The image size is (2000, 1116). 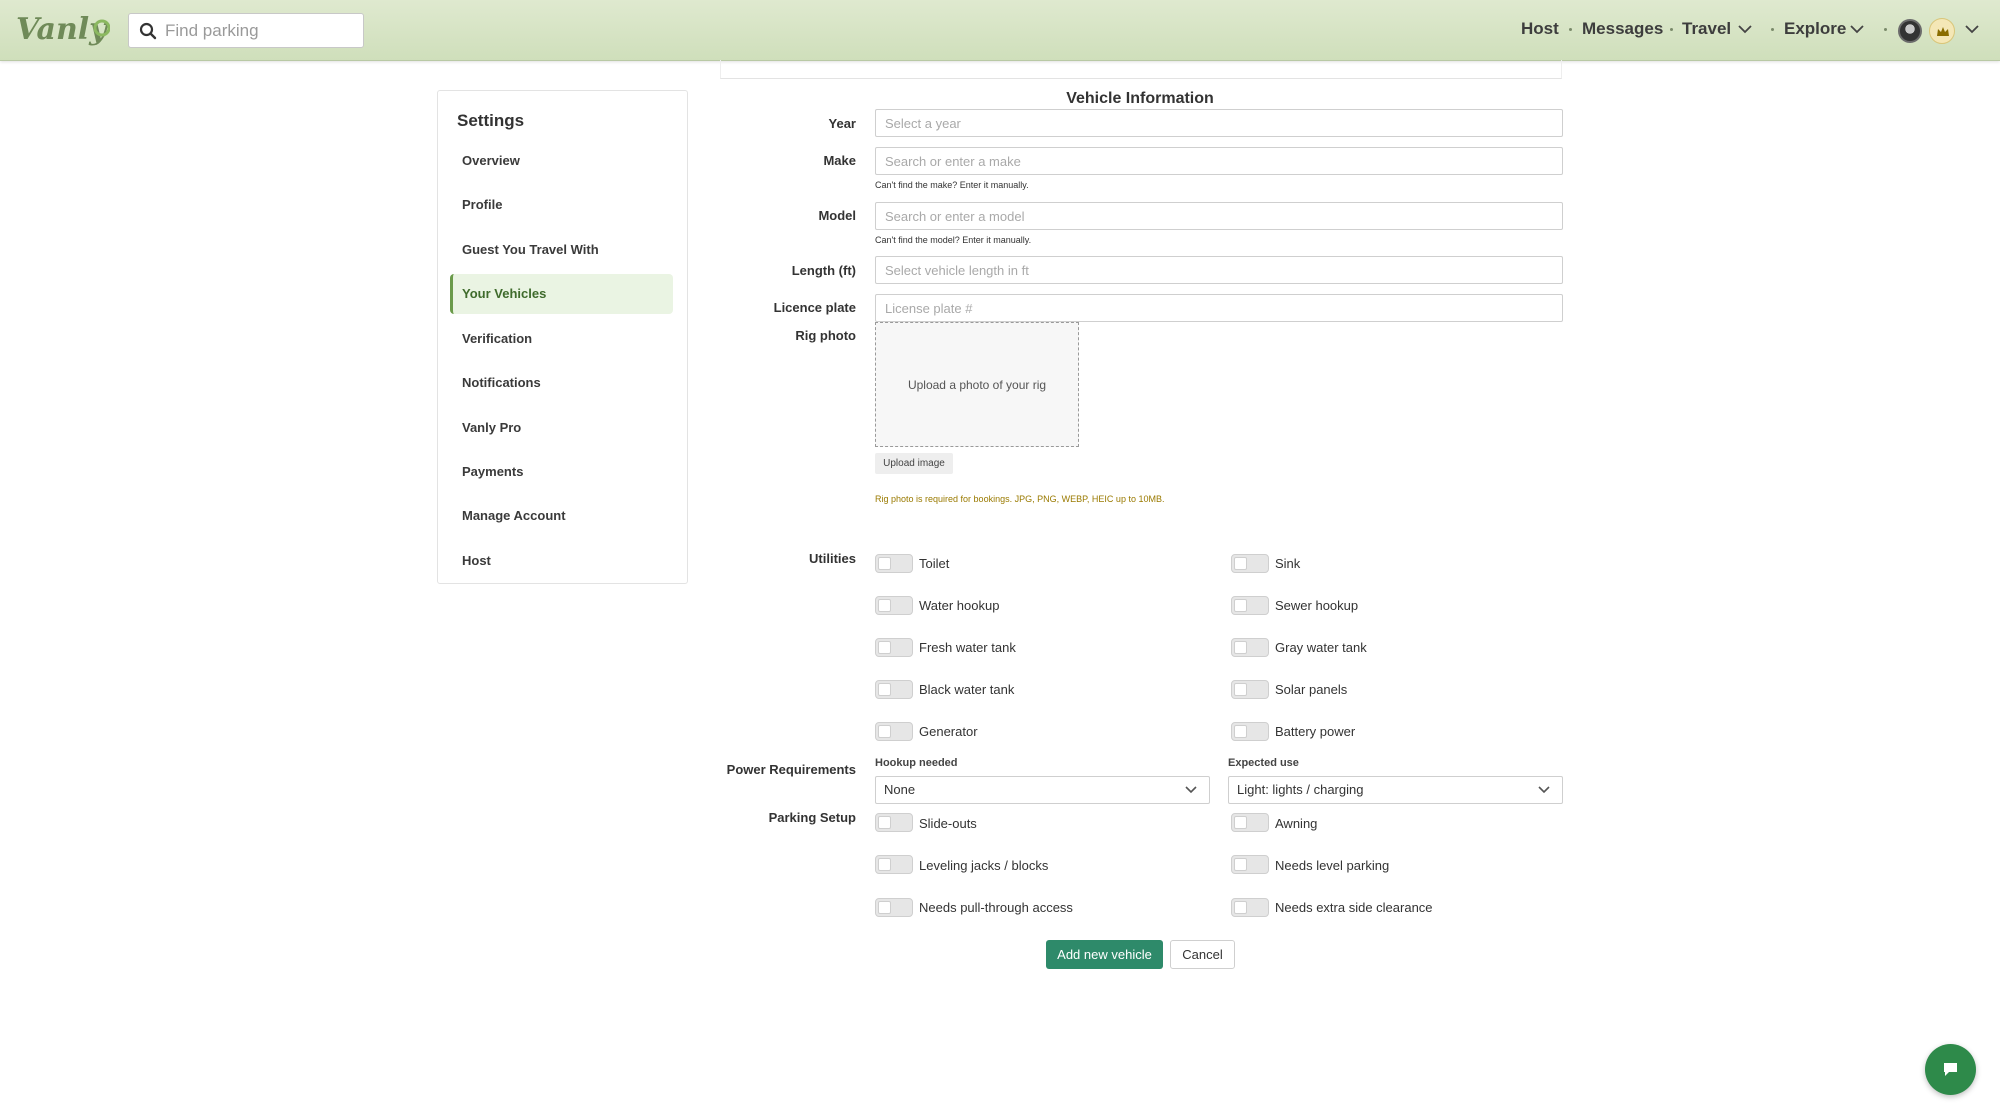 What do you see at coordinates (262, 30) in the screenshot?
I see `search-input` at bounding box center [262, 30].